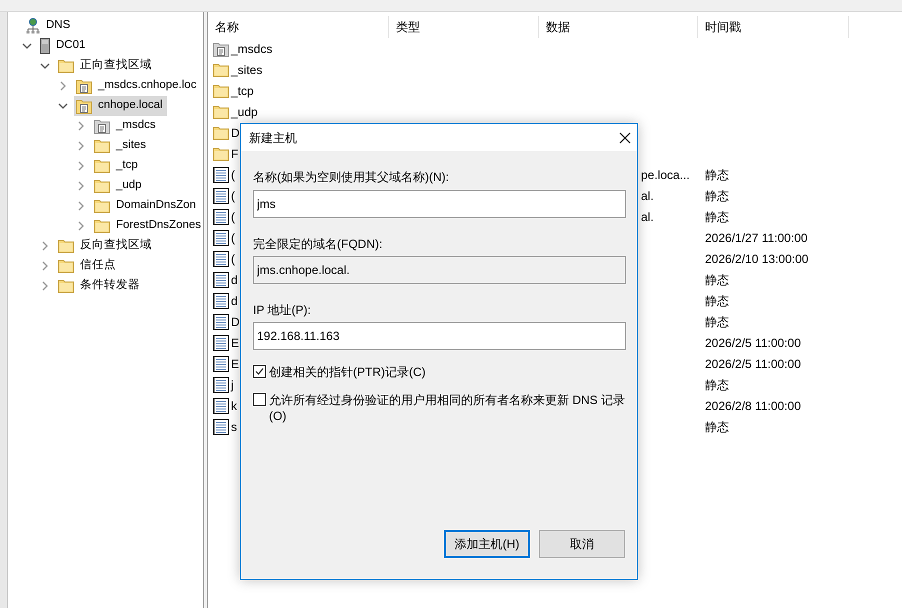 The width and height of the screenshot is (902, 608). What do you see at coordinates (121, 146) in the screenshot?
I see `tree-item: _sites` at bounding box center [121, 146].